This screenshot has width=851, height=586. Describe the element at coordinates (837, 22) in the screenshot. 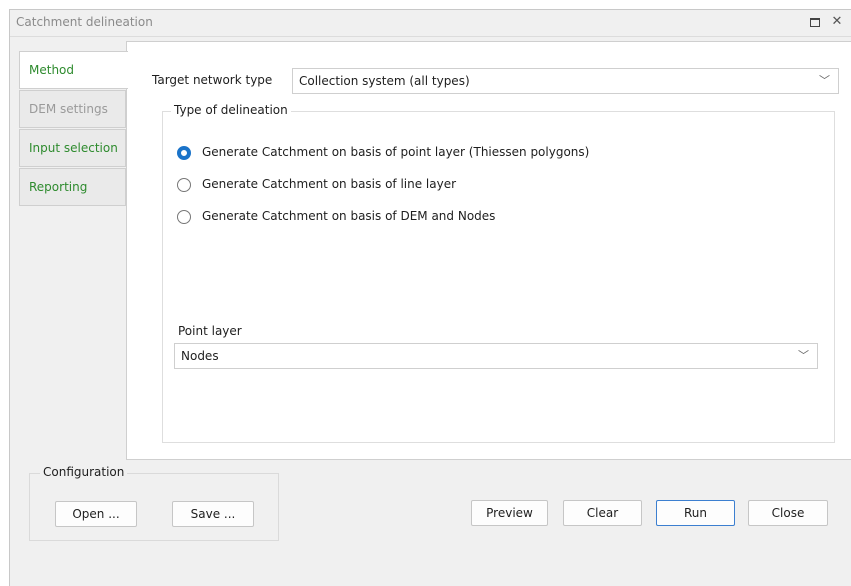

I see `close-icon: ✕` at that location.